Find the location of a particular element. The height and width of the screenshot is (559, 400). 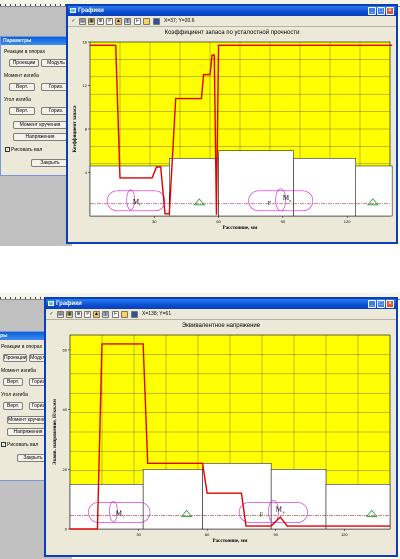

y-tick-label: 0 is located at coordinates (66, 529).